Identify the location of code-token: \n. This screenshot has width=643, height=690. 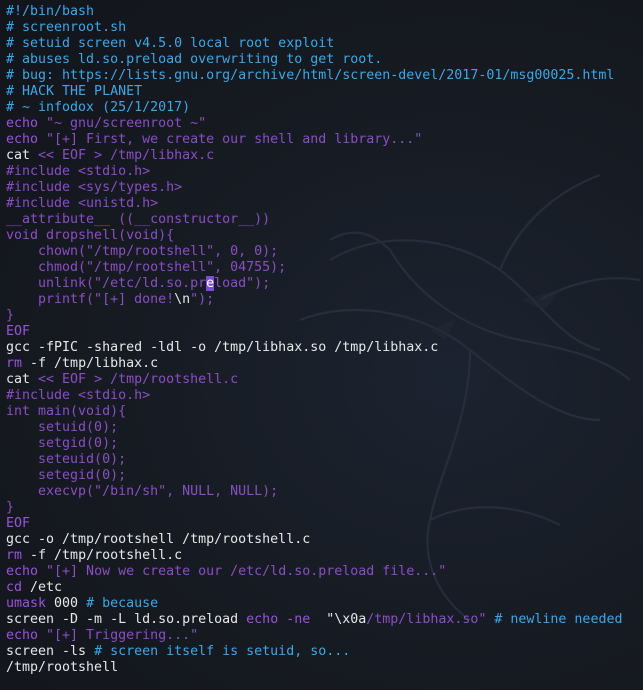
(182, 299).